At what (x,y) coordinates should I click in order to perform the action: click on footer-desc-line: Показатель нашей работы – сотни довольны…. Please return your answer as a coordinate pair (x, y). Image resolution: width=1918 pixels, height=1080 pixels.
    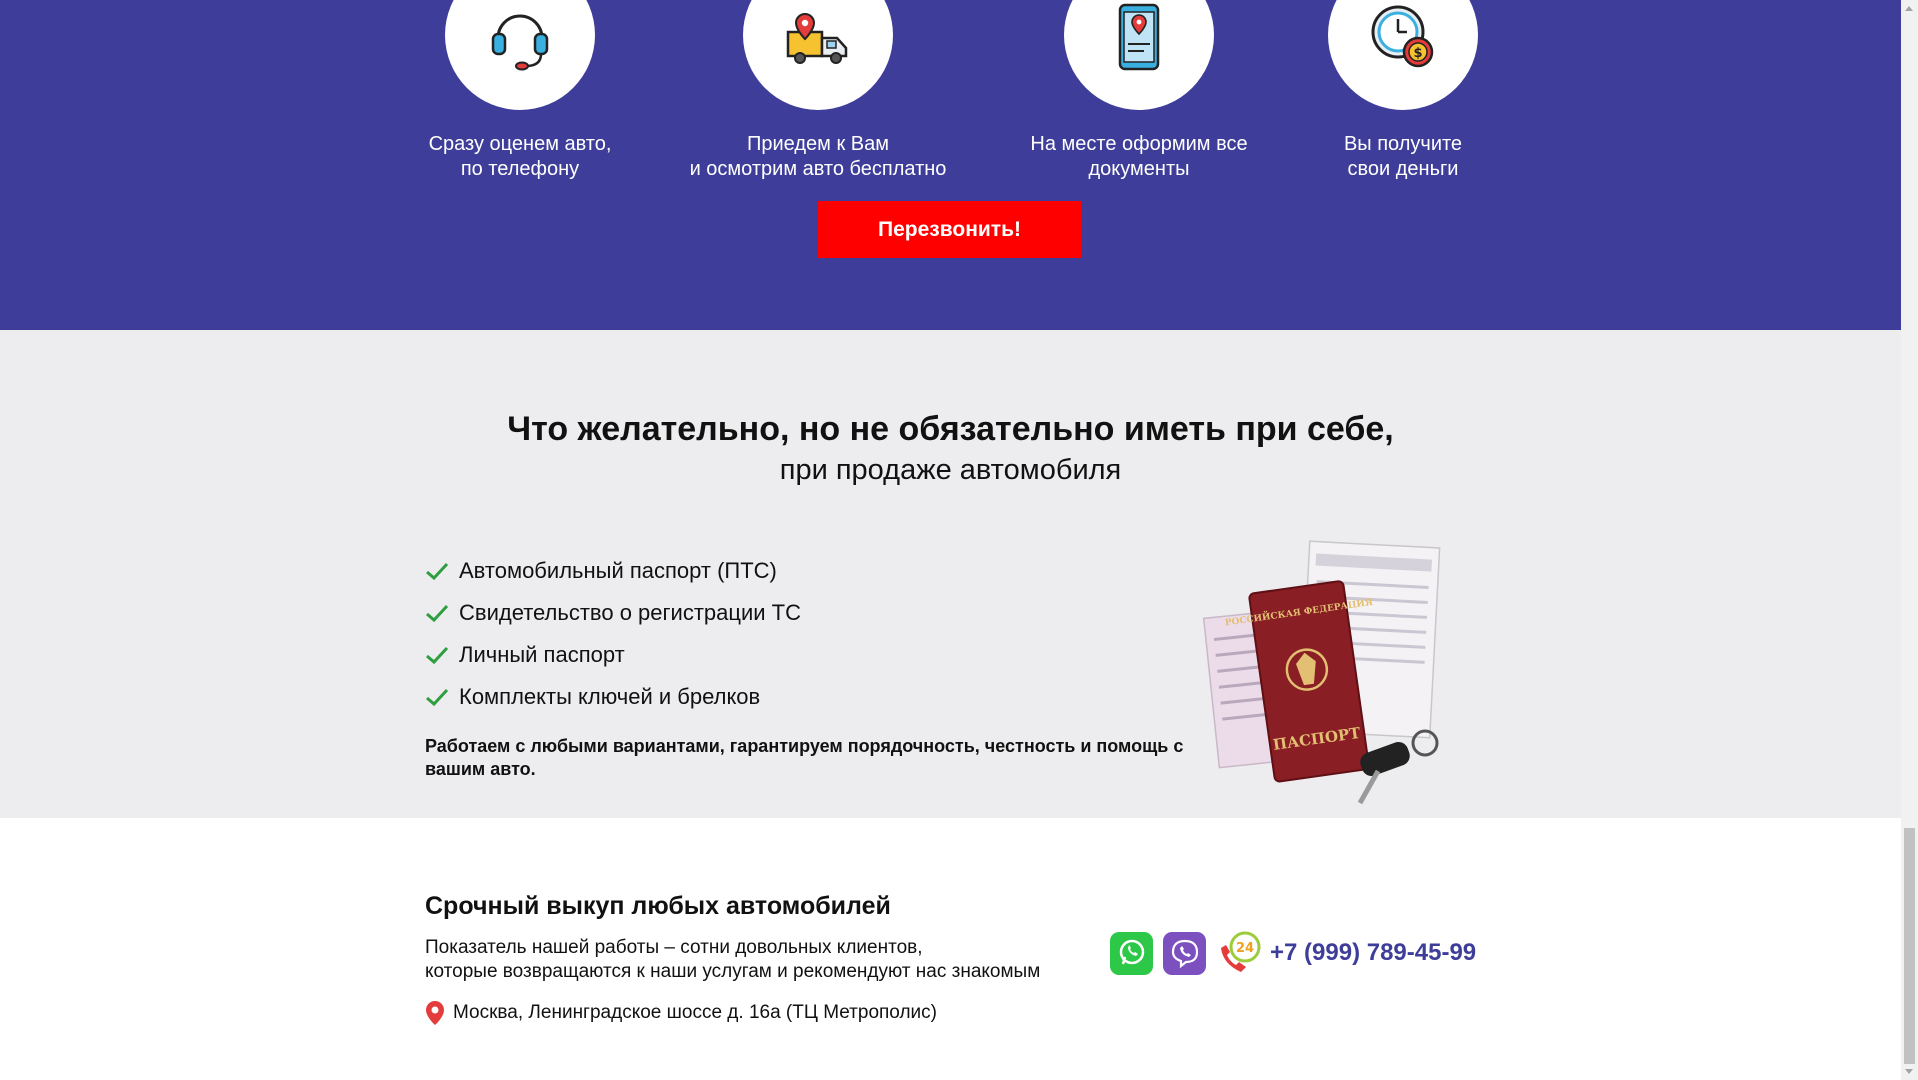
    Looking at the image, I should click on (674, 947).